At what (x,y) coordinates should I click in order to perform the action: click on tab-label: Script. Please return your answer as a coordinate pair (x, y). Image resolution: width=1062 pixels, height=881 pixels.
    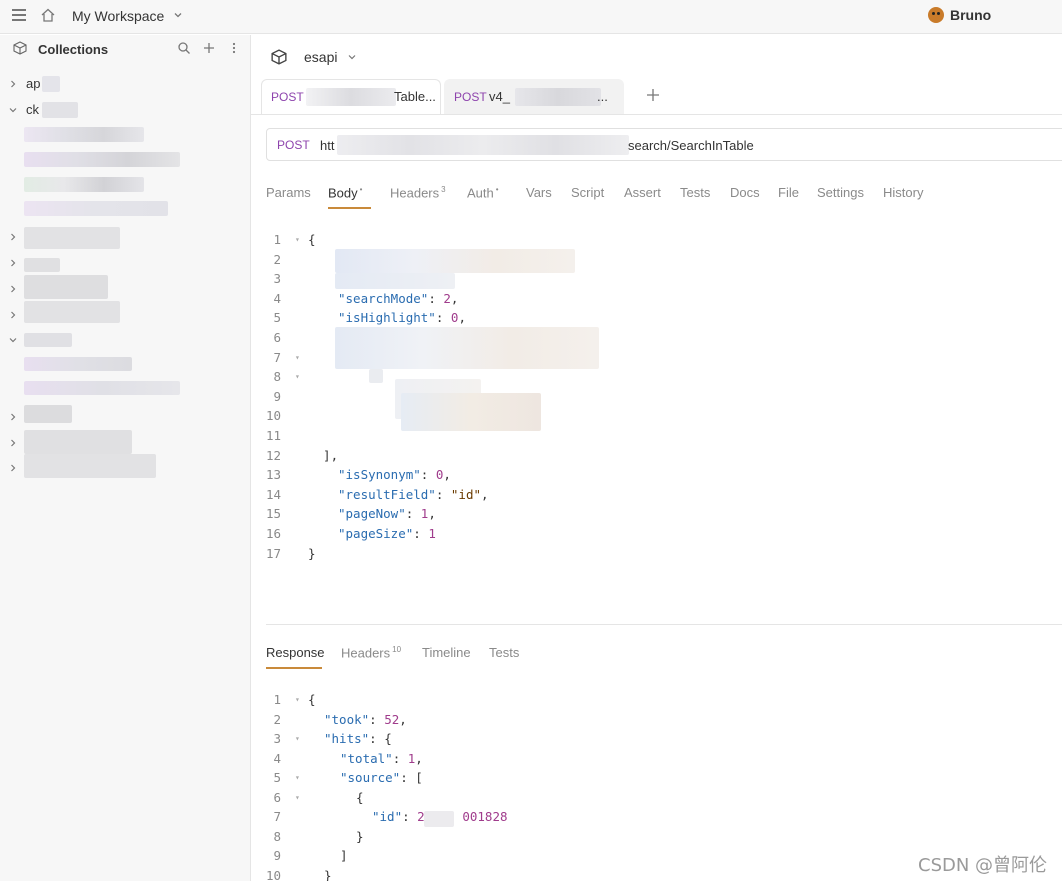
    Looking at the image, I should click on (588, 192).